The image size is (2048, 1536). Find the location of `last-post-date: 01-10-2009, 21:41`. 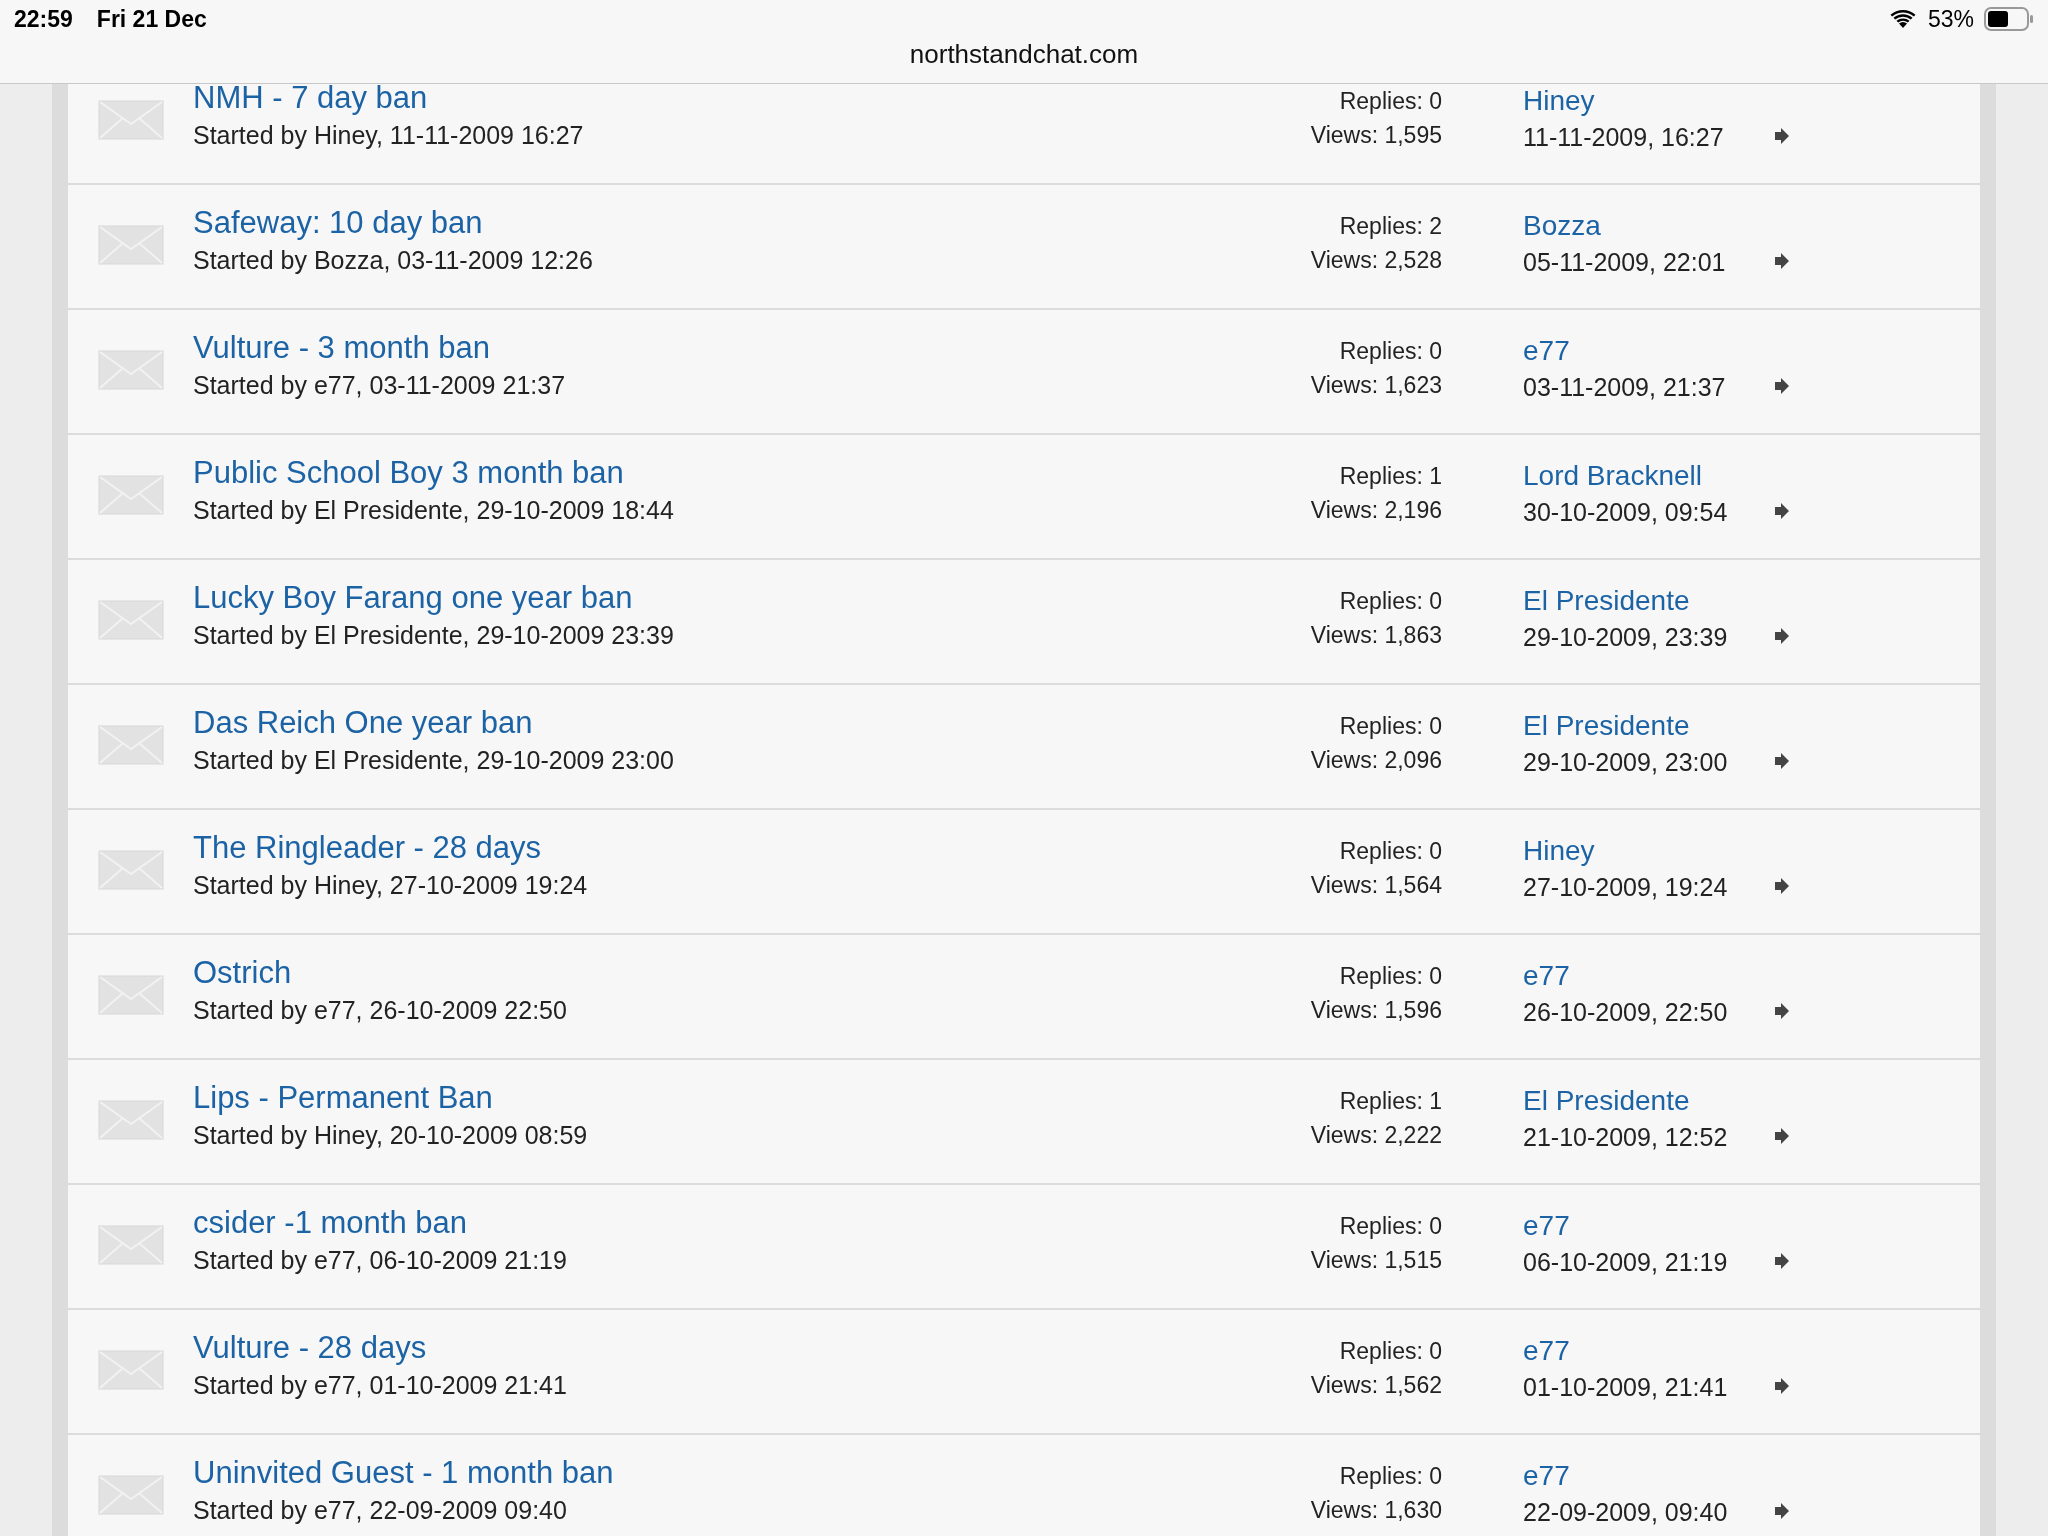

last-post-date: 01-10-2009, 21:41 is located at coordinates (1626, 1387).